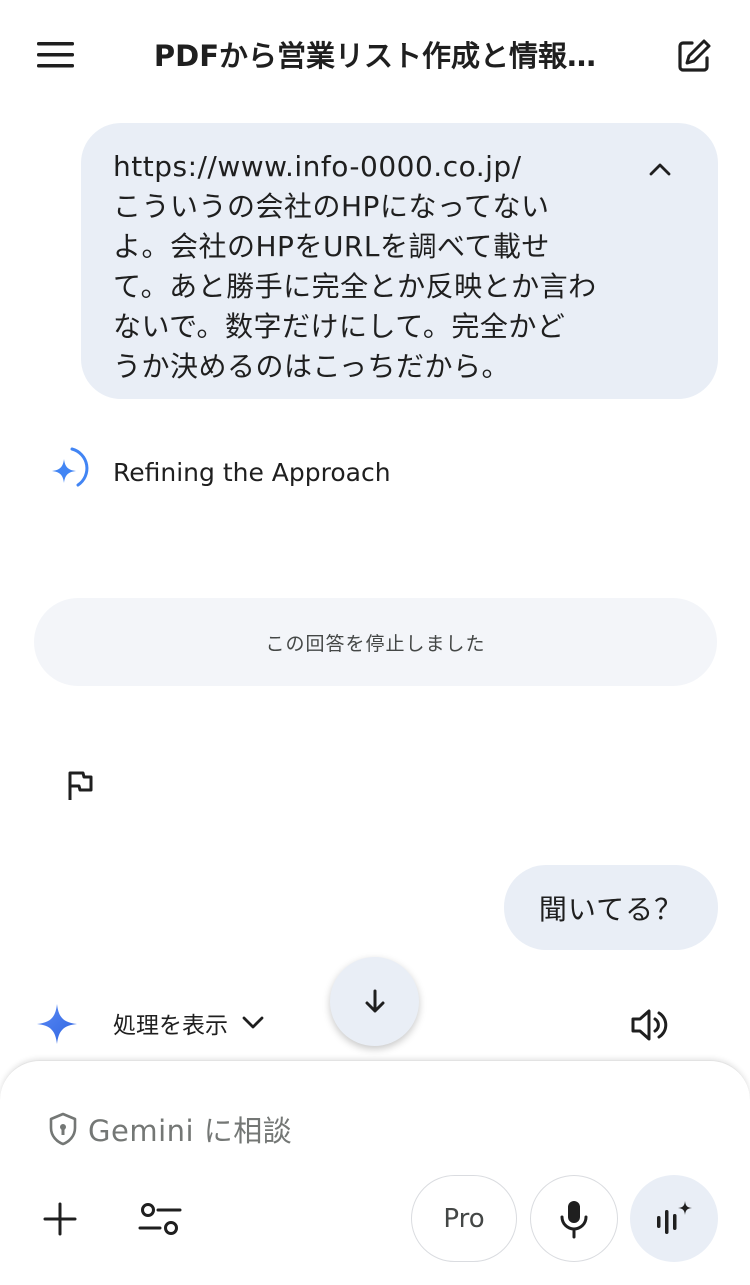 The height and width of the screenshot is (1285, 750). I want to click on voice-input-button, so click(574, 1218).